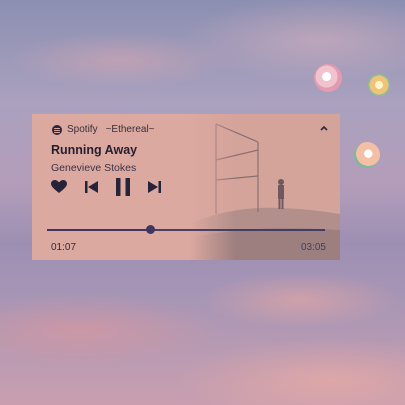  I want to click on player-header: Spotify ~Ethereal~, so click(103, 129).